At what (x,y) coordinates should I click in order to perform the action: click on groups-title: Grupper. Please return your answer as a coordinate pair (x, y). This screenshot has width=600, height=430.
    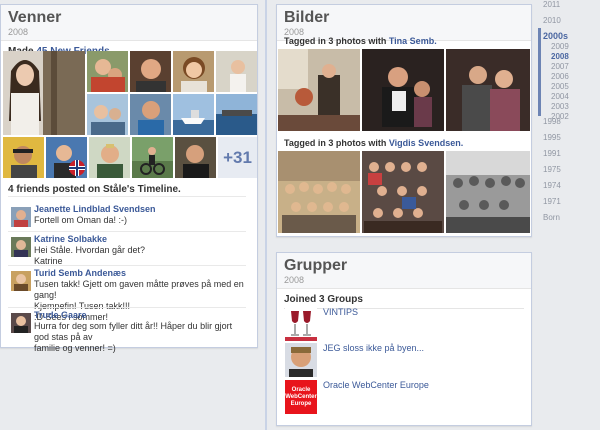
    Looking at the image, I should click on (316, 265).